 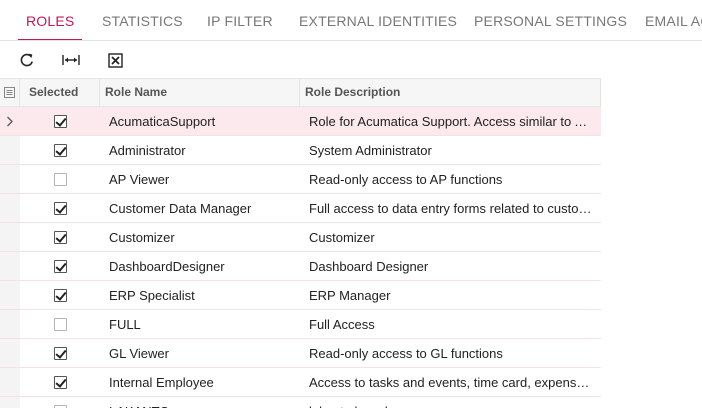 I want to click on role-name-cell: Administrator, so click(x=200, y=150).